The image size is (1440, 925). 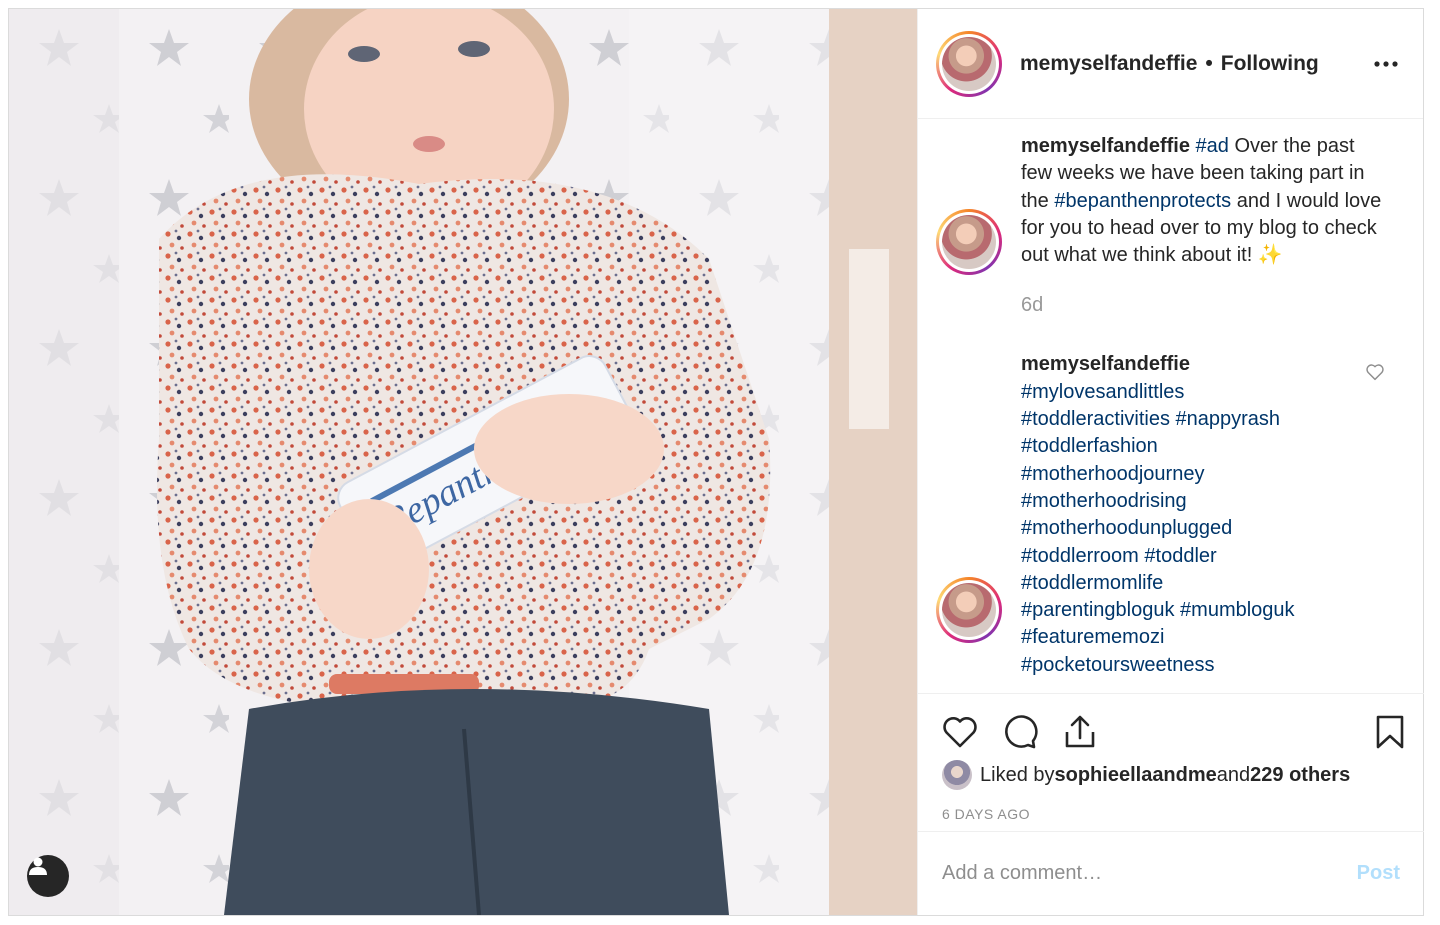 What do you see at coordinates (986, 814) in the screenshot?
I see `post-timestamp: 6 DAYS AGO` at bounding box center [986, 814].